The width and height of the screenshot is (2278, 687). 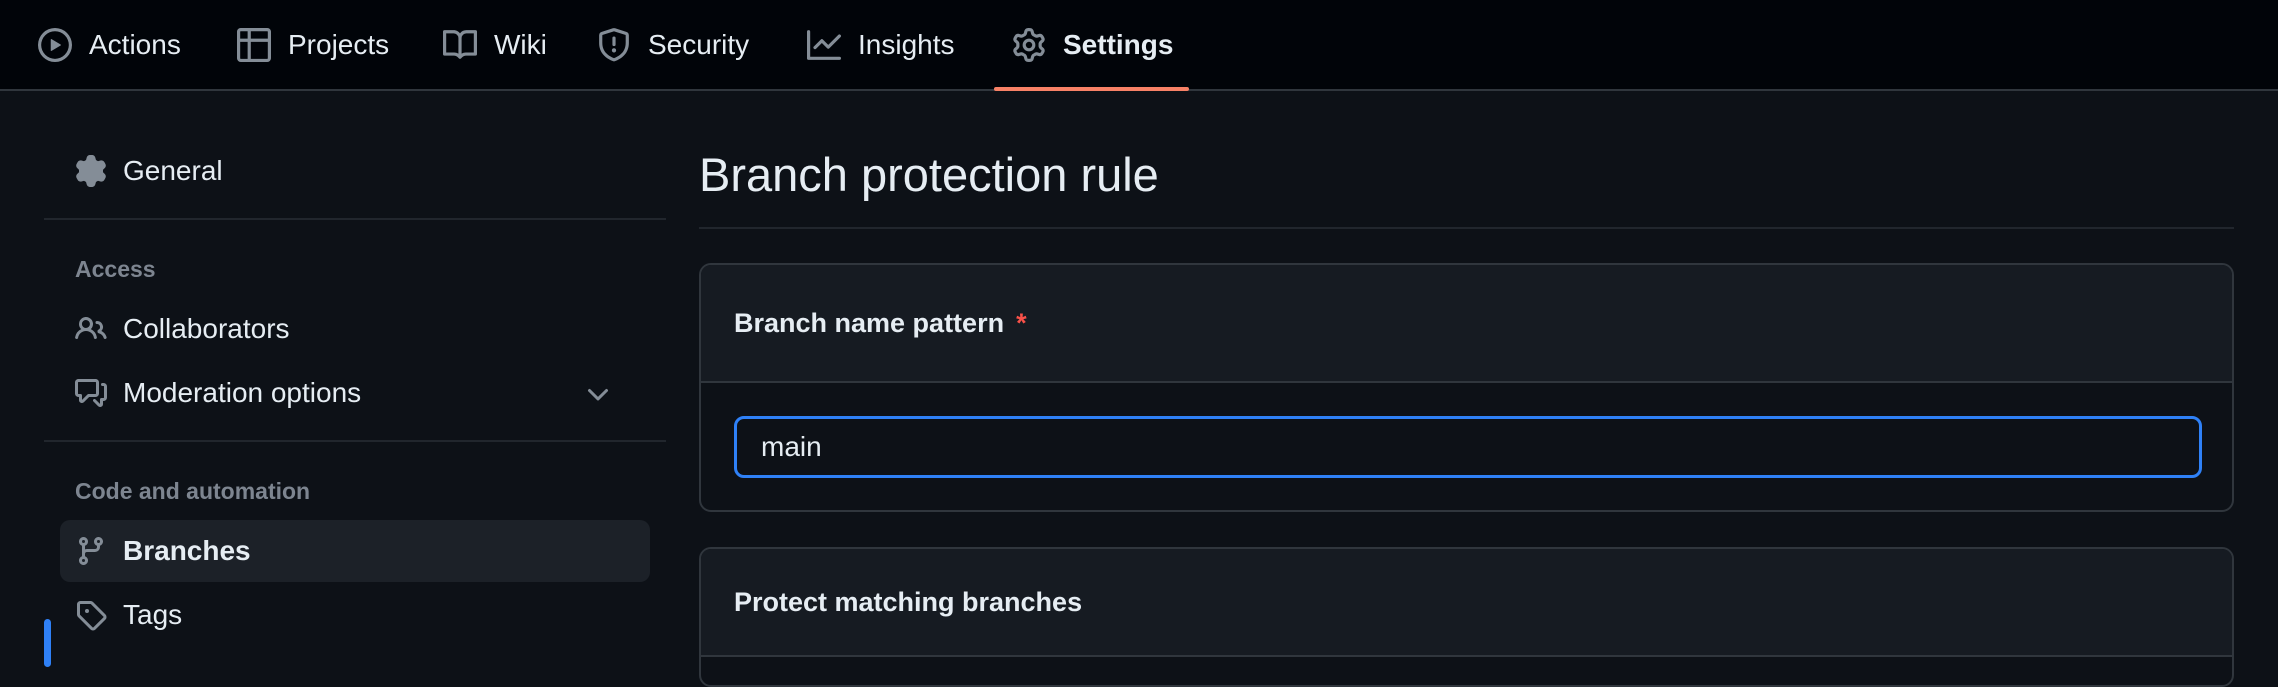 What do you see at coordinates (1466, 603) in the screenshot?
I see `protect-branches-header: Protect matching branches` at bounding box center [1466, 603].